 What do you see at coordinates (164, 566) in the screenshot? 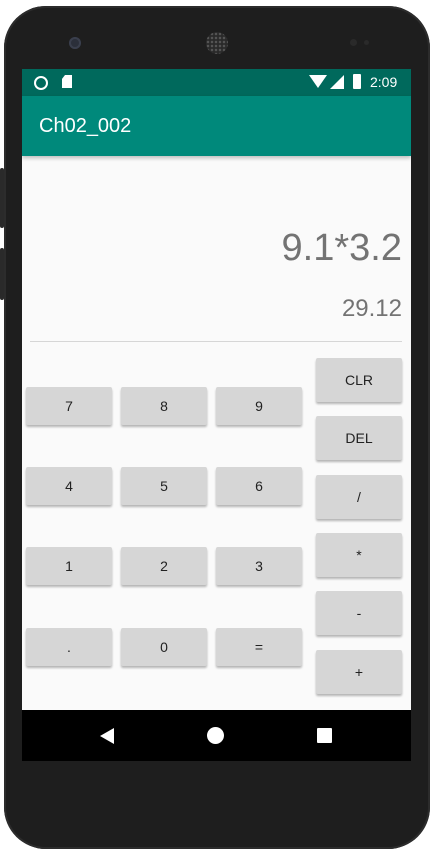
I see `key-2: 2` at bounding box center [164, 566].